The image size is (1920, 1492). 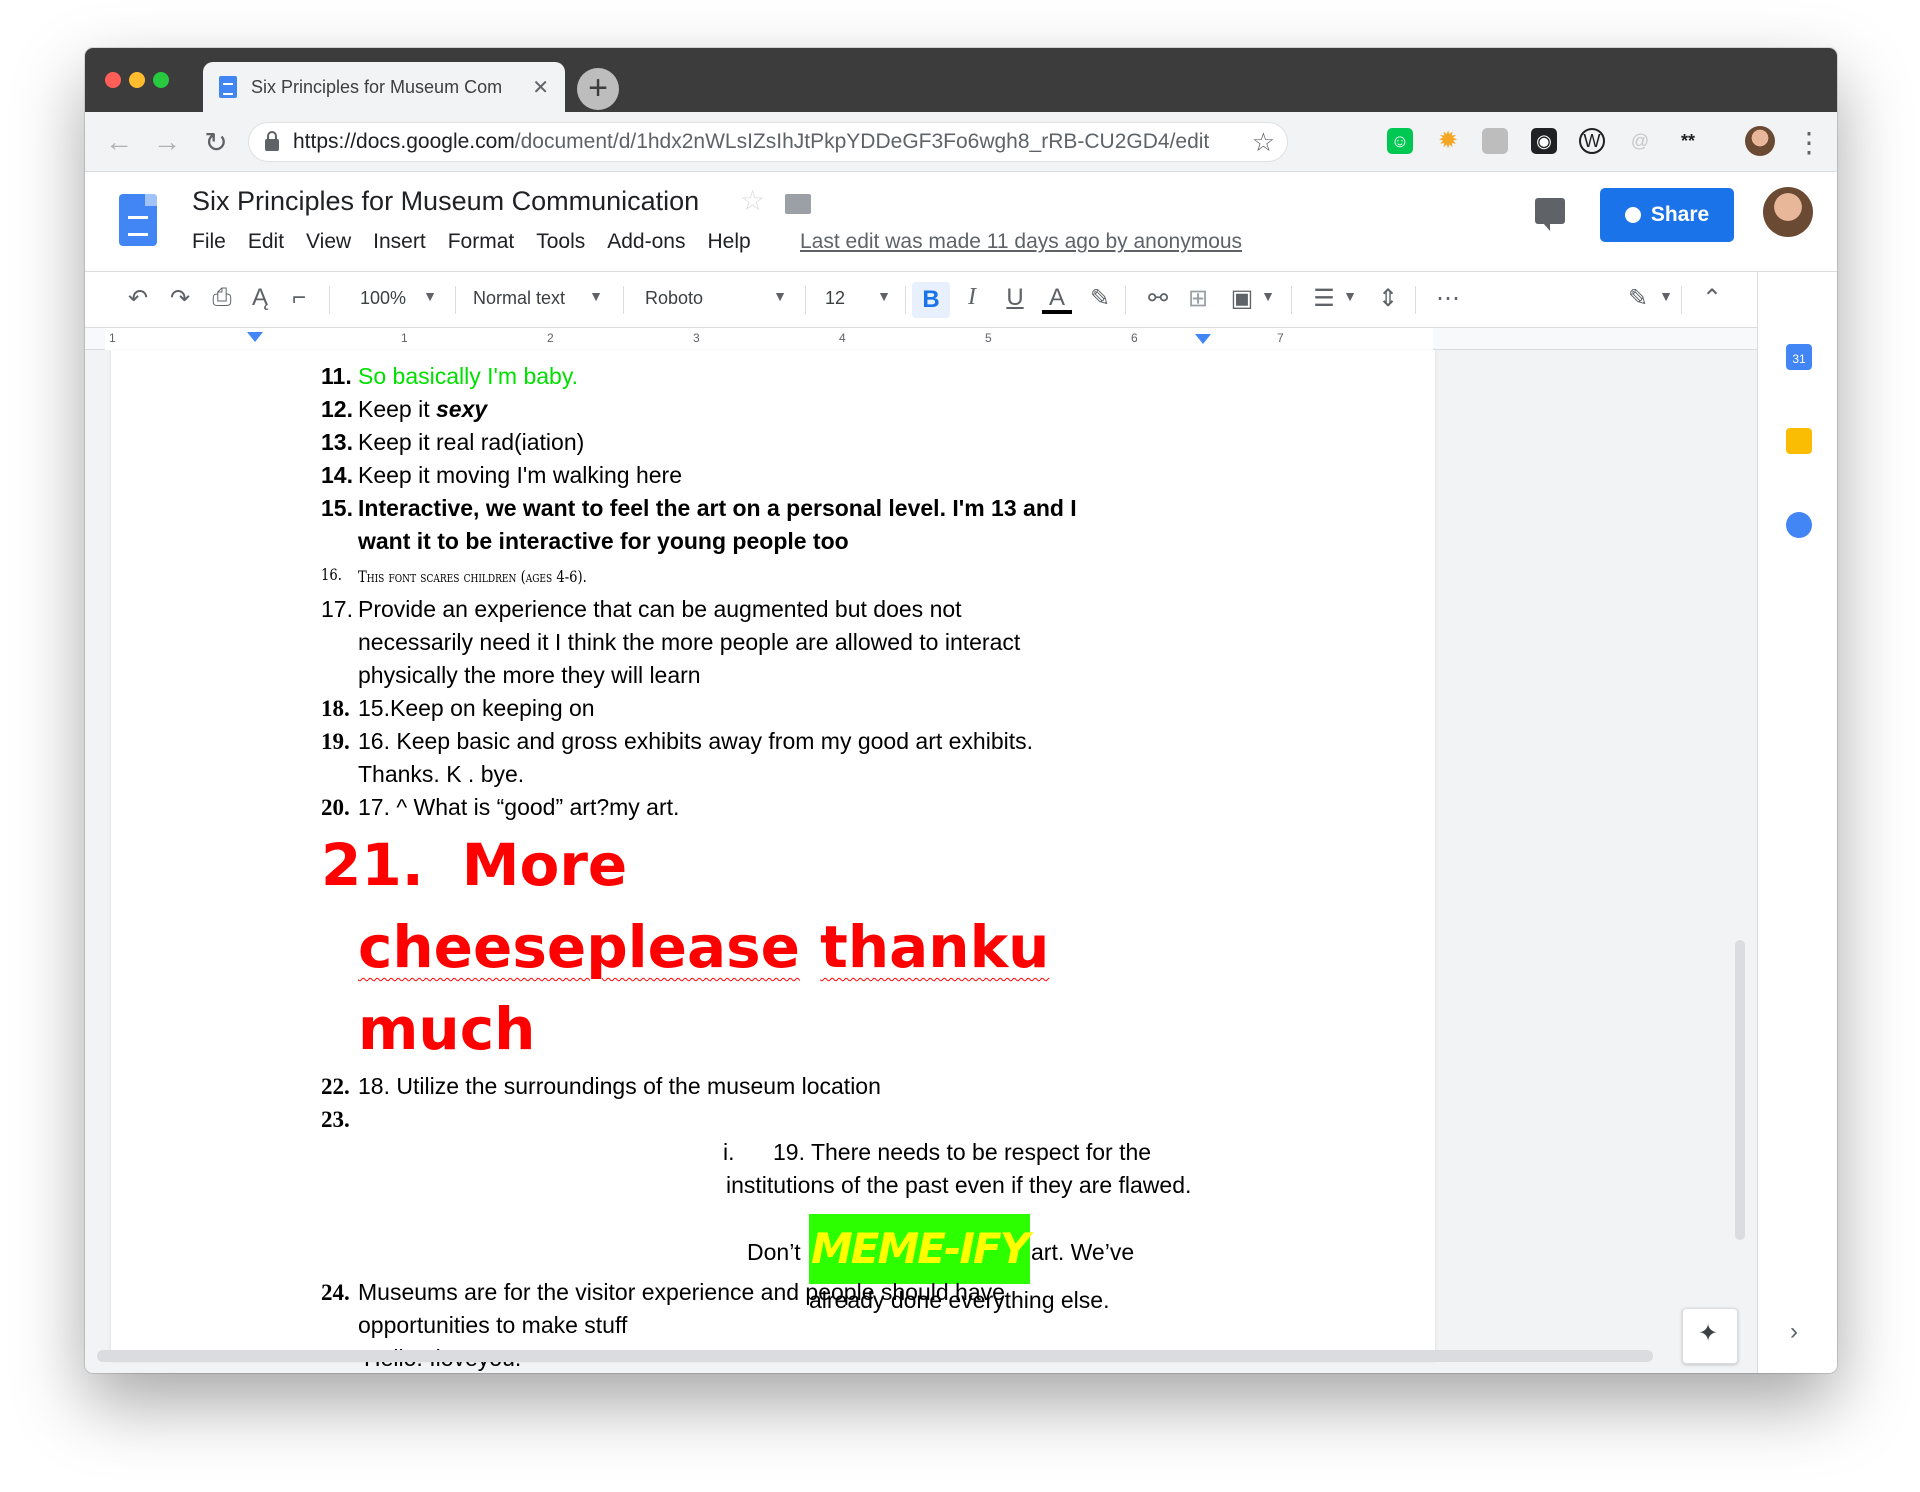 What do you see at coordinates (798, 204) in the screenshot?
I see `folder-icon` at bounding box center [798, 204].